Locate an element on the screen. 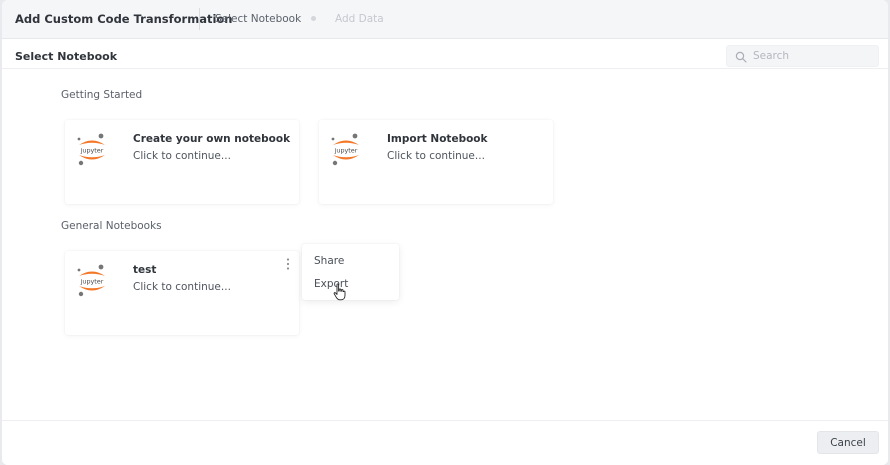 This screenshot has width=890, height=465. search-box is located at coordinates (802, 56).